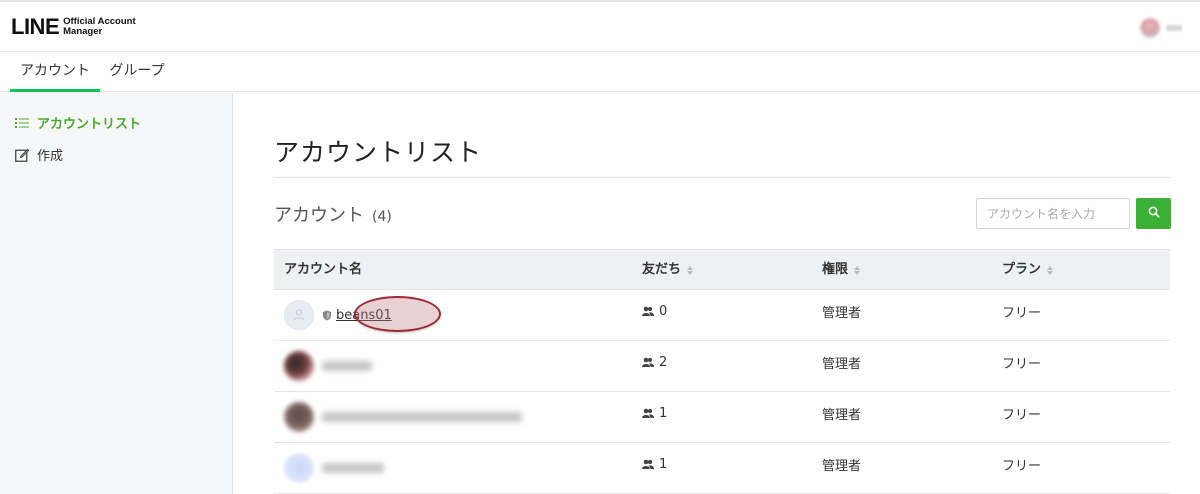 The image size is (1200, 494). Describe the element at coordinates (50, 156) in the screenshot. I see `sidebar-item-label: 作成` at that location.